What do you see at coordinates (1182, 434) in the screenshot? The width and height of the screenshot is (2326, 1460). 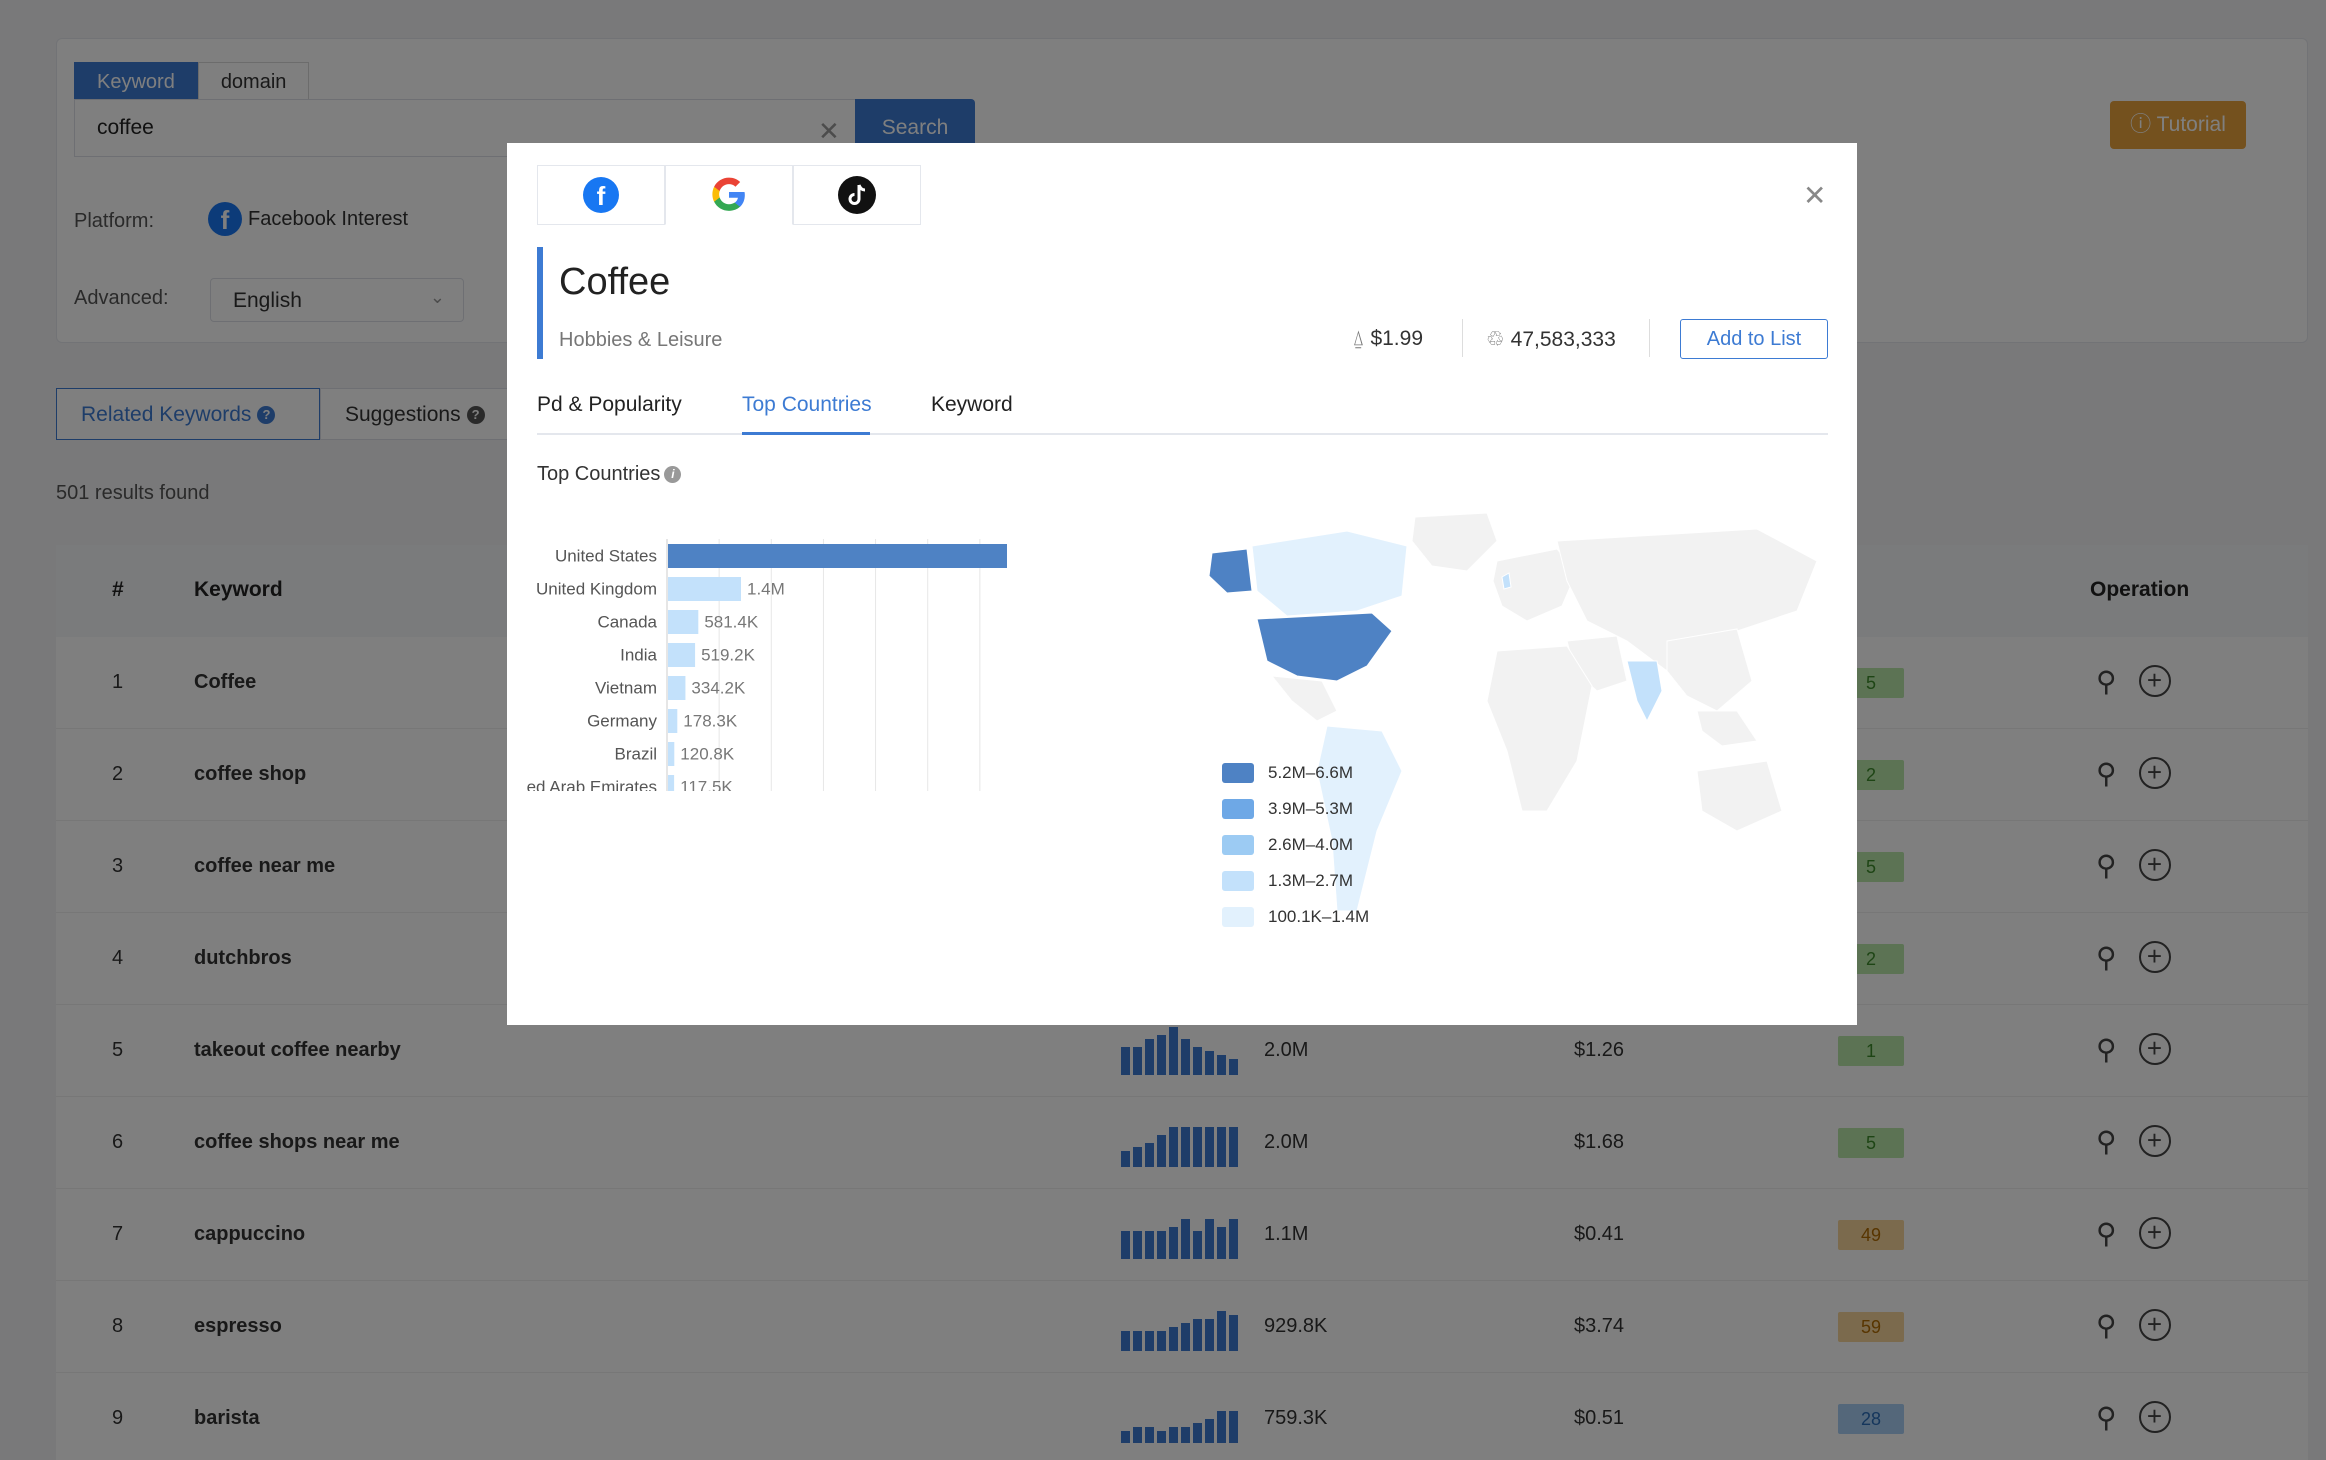 I see `tabs-baseline` at bounding box center [1182, 434].